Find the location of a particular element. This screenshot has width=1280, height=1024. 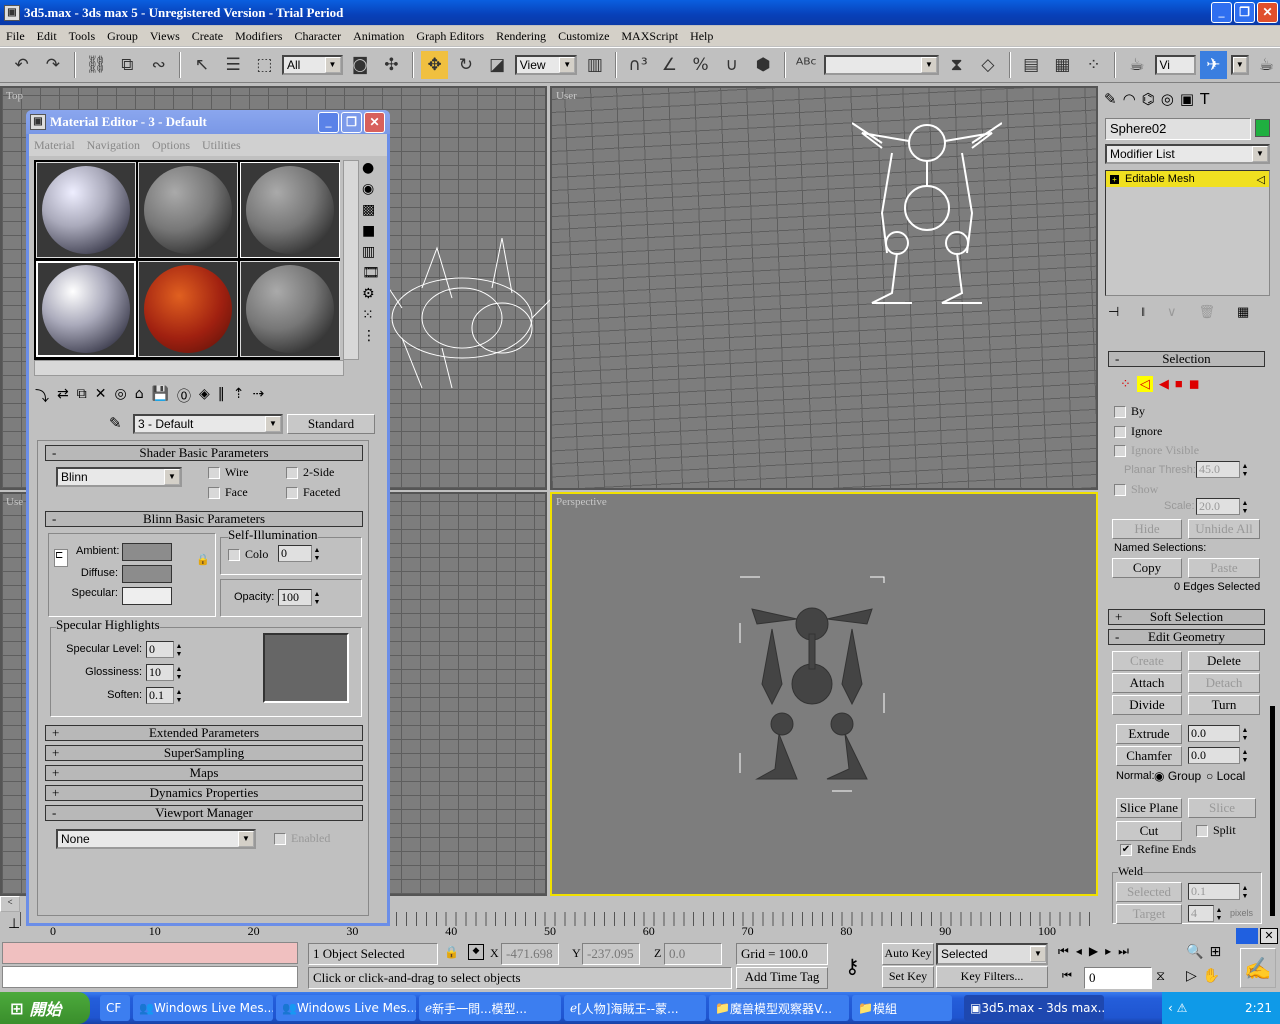

align-icon: ◇ is located at coordinates (987, 65).